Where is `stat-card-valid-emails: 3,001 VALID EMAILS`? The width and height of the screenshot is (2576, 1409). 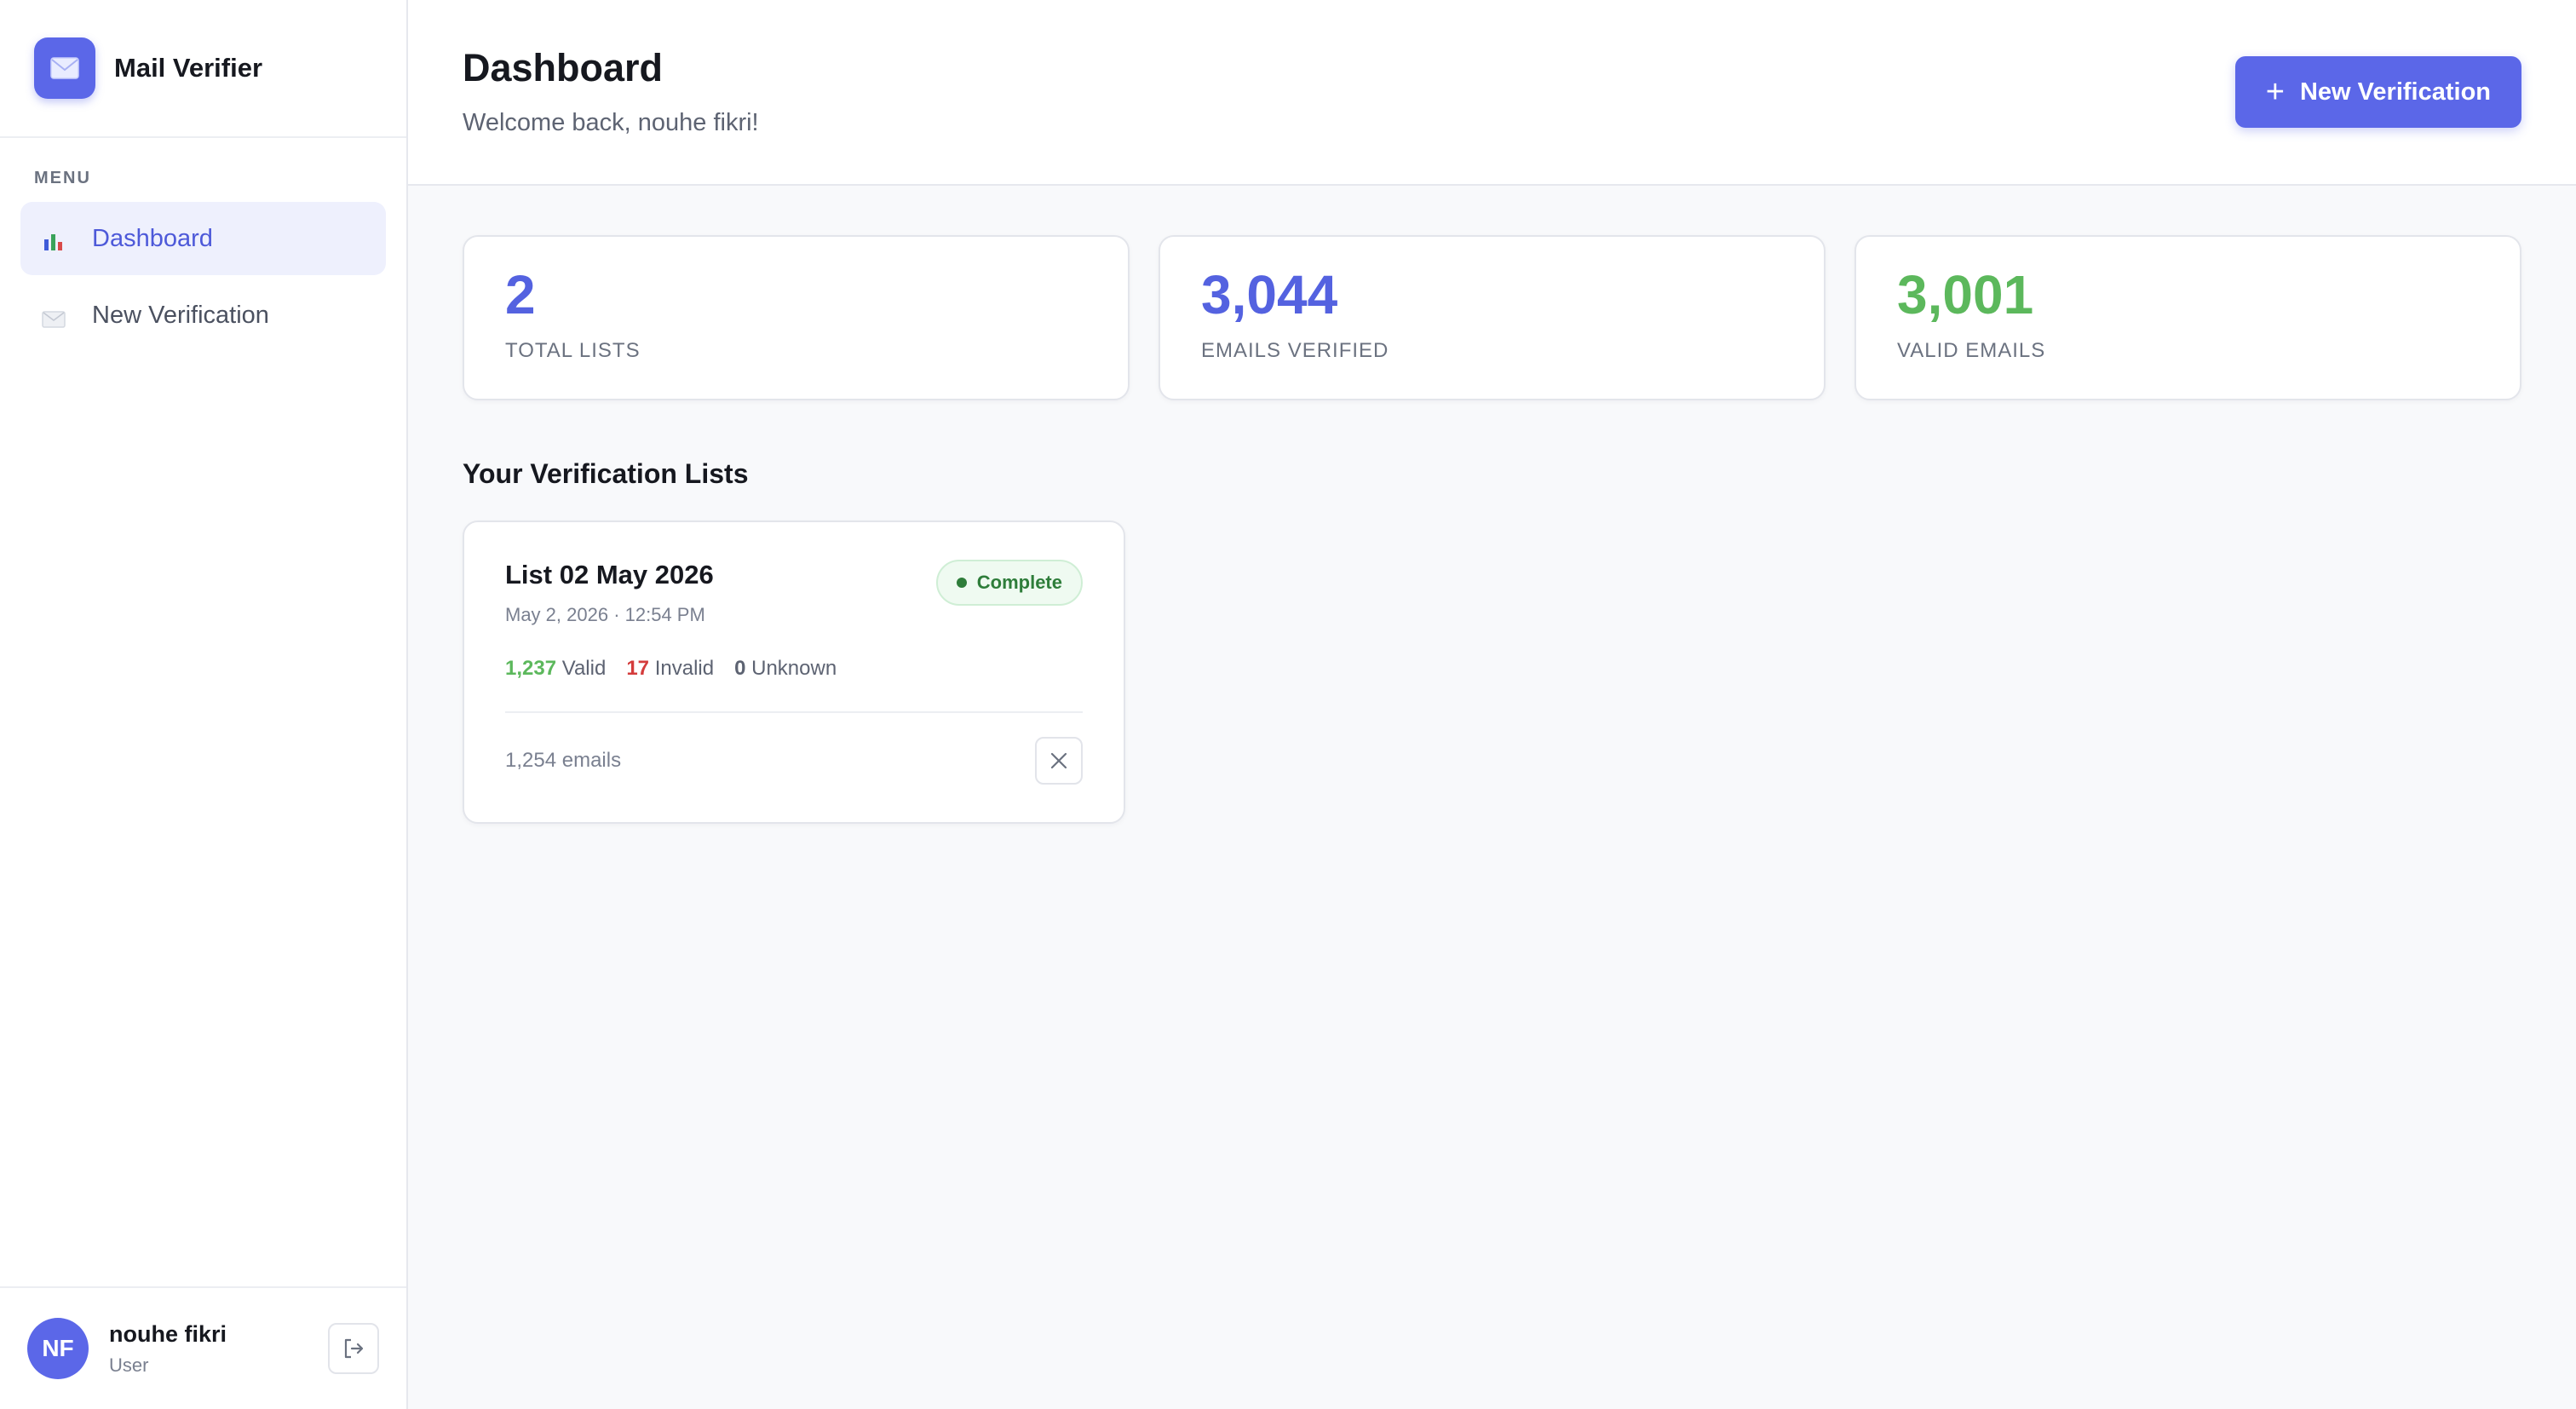
stat-card-valid-emails: 3,001 VALID EMAILS is located at coordinates (2188, 317).